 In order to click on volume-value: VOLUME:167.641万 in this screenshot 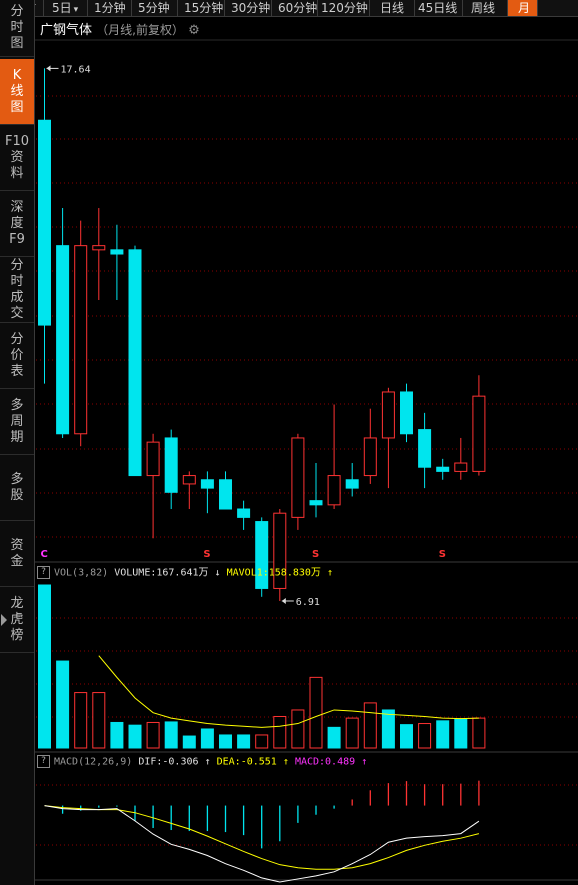, I will do `click(161, 573)`.